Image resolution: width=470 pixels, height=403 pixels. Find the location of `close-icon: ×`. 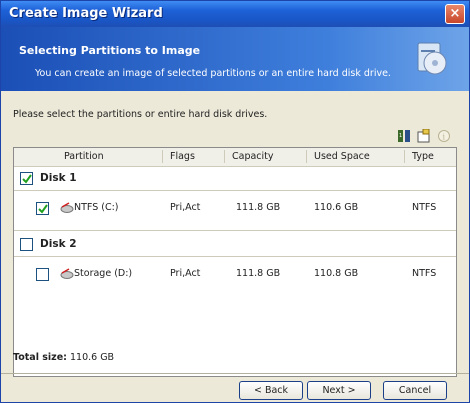

close-icon: × is located at coordinates (455, 13).